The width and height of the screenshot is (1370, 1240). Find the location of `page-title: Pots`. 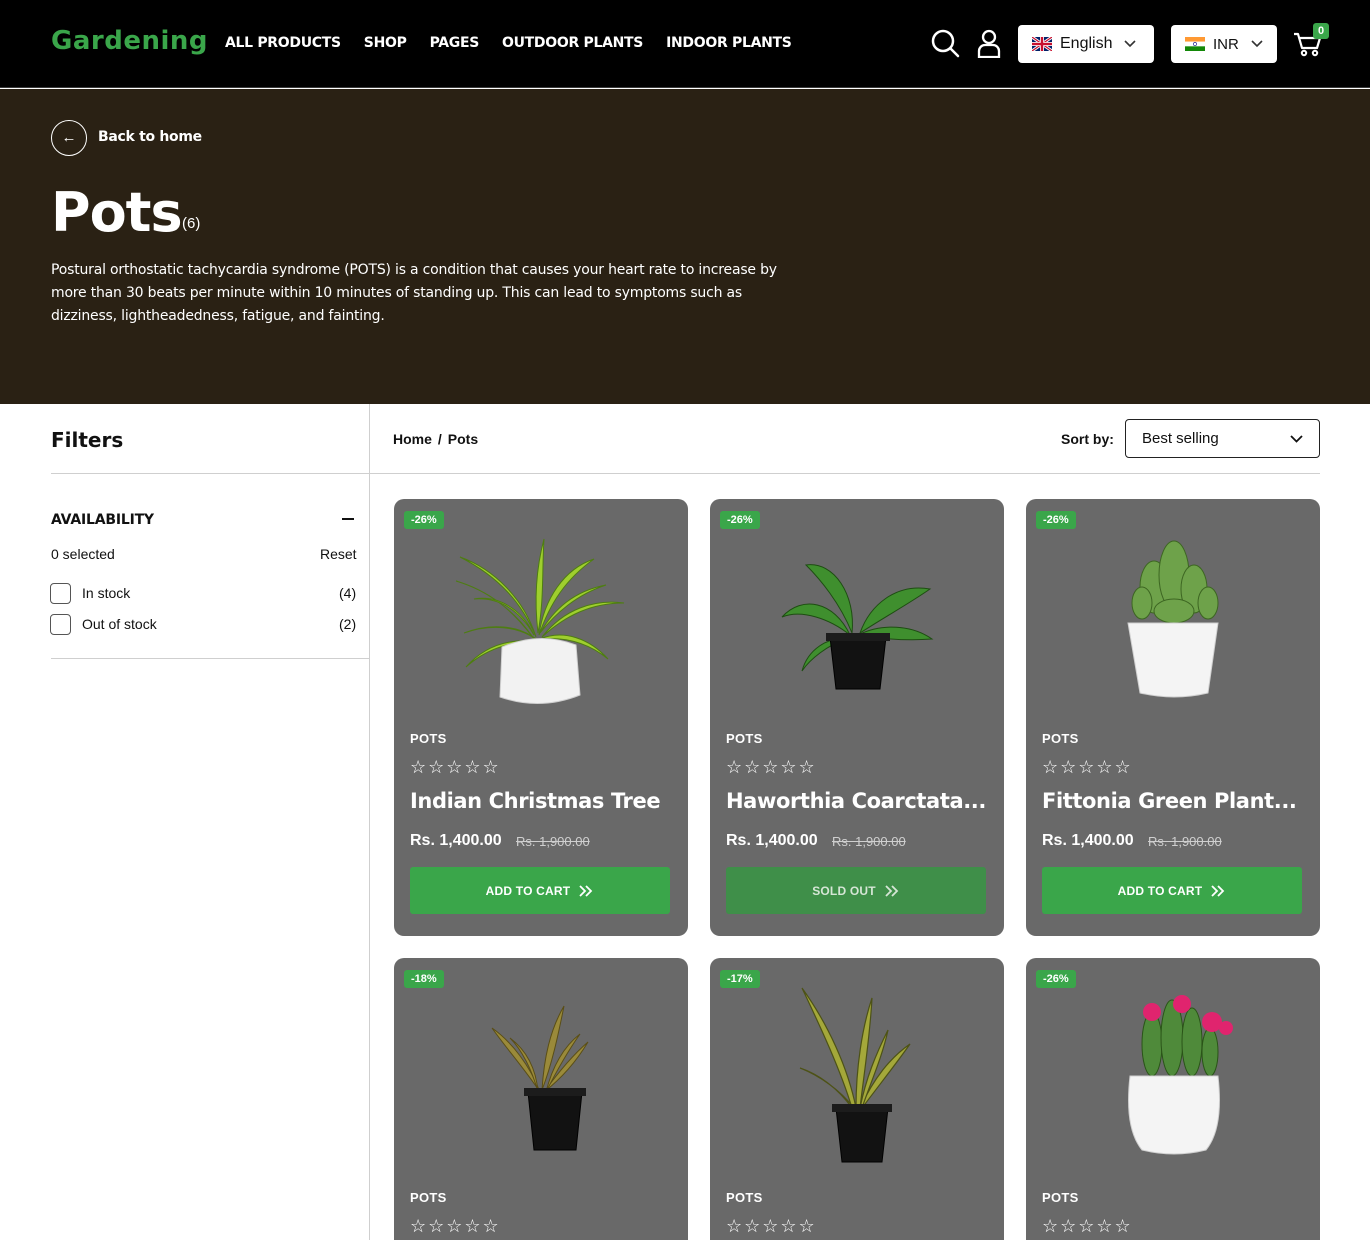

page-title: Pots is located at coordinates (117, 212).